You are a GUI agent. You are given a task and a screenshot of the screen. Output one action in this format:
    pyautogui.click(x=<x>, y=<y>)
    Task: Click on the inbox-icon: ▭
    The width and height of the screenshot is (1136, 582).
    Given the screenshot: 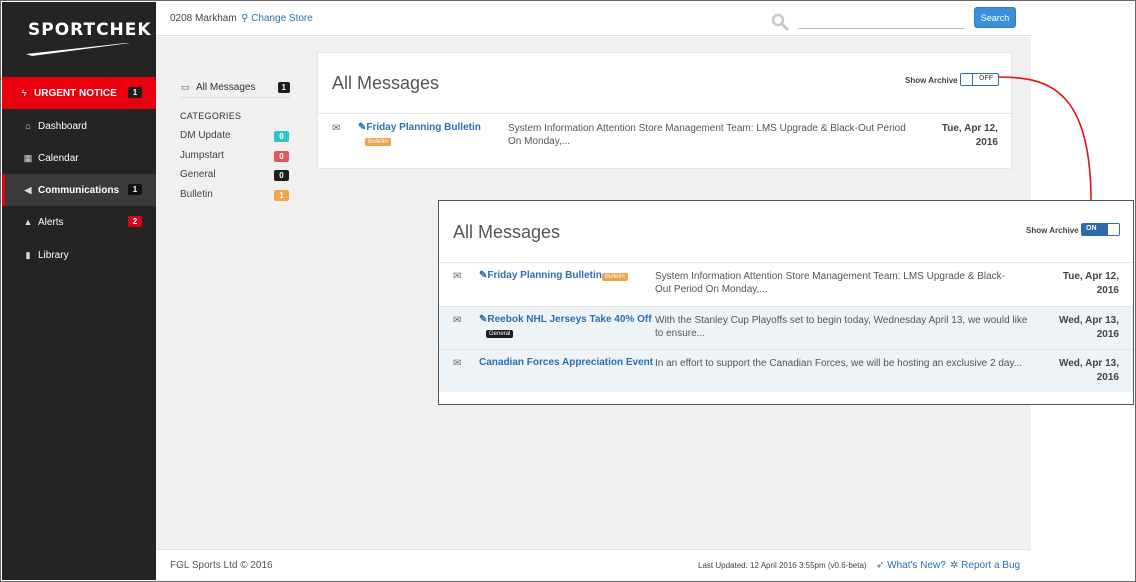 What is the action you would take?
    pyautogui.click(x=185, y=87)
    